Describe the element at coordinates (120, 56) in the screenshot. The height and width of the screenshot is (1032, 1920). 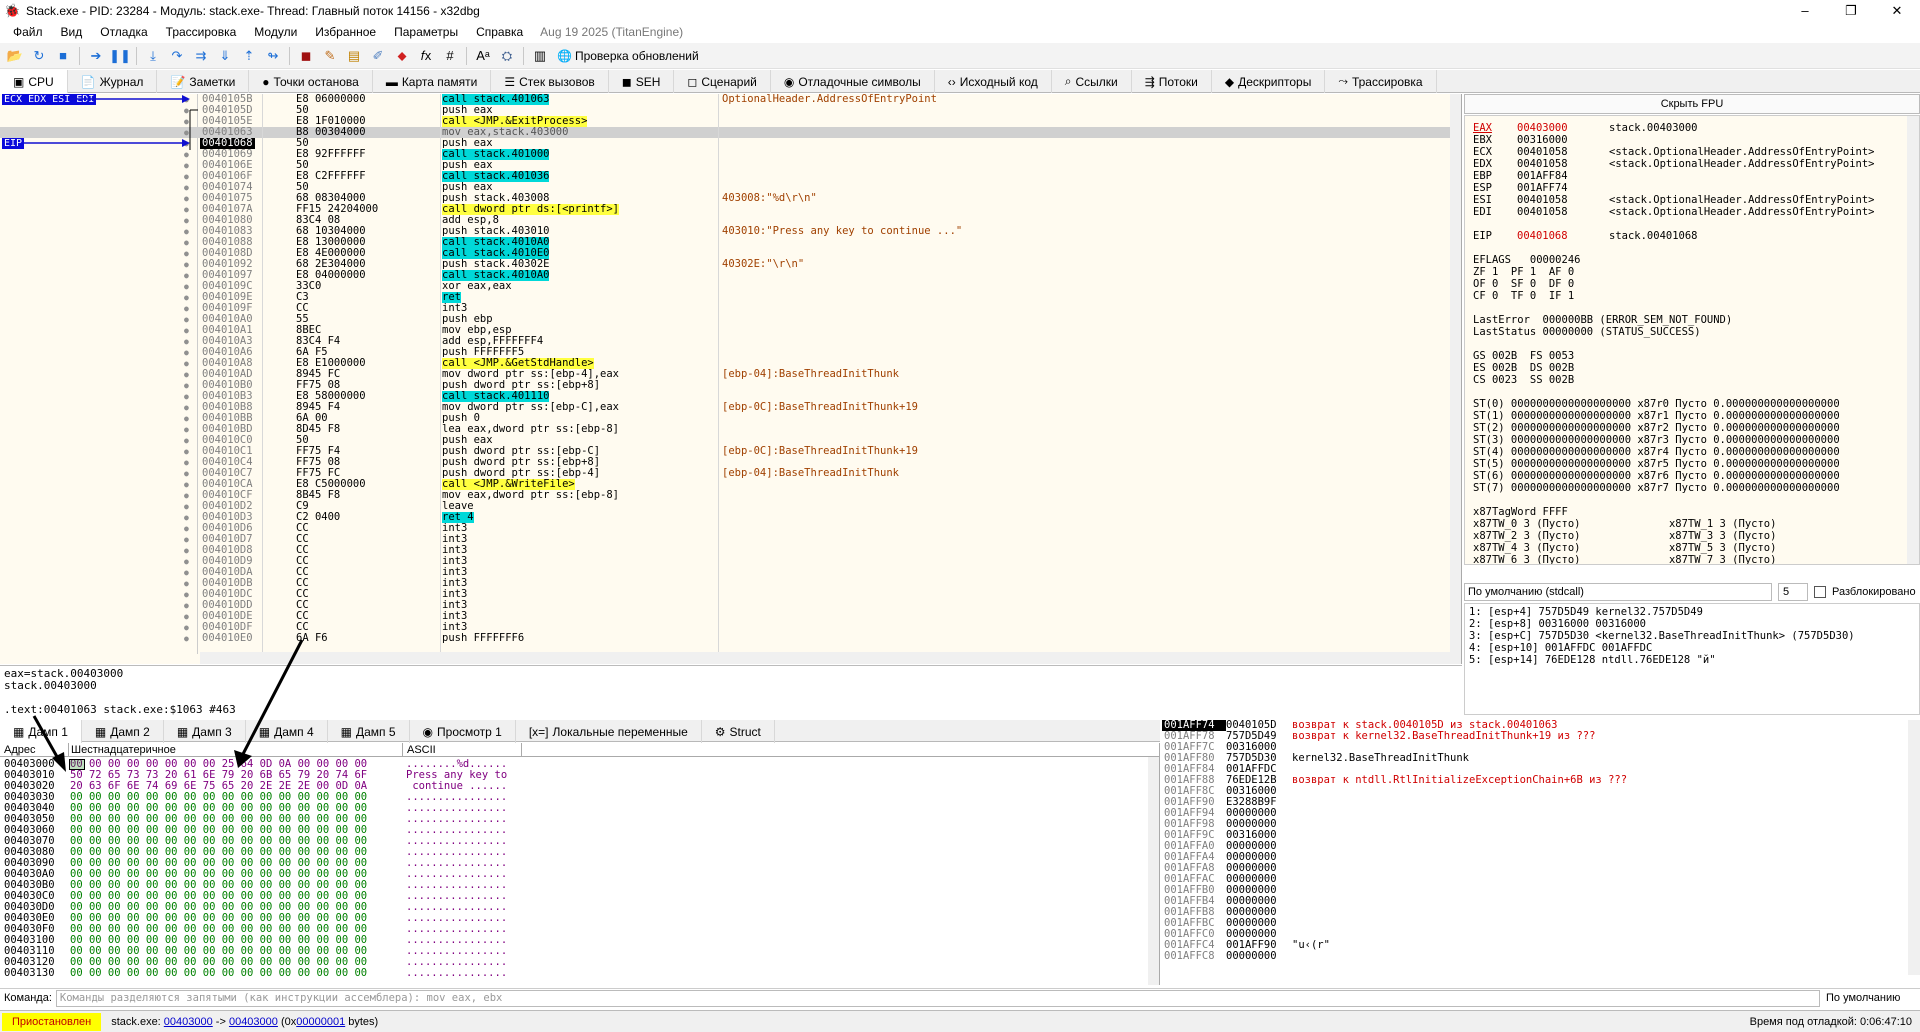
I see `pause-icon: ❚❚` at that location.